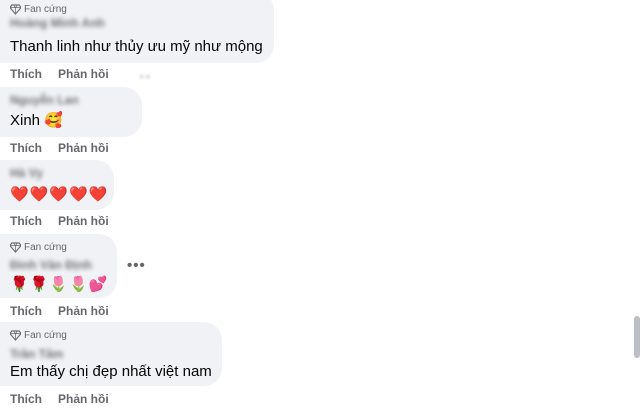 The width and height of the screenshot is (644, 420). Describe the element at coordinates (57, 23) in the screenshot. I see `commenter-name: Hoàng Minh Anh` at that location.